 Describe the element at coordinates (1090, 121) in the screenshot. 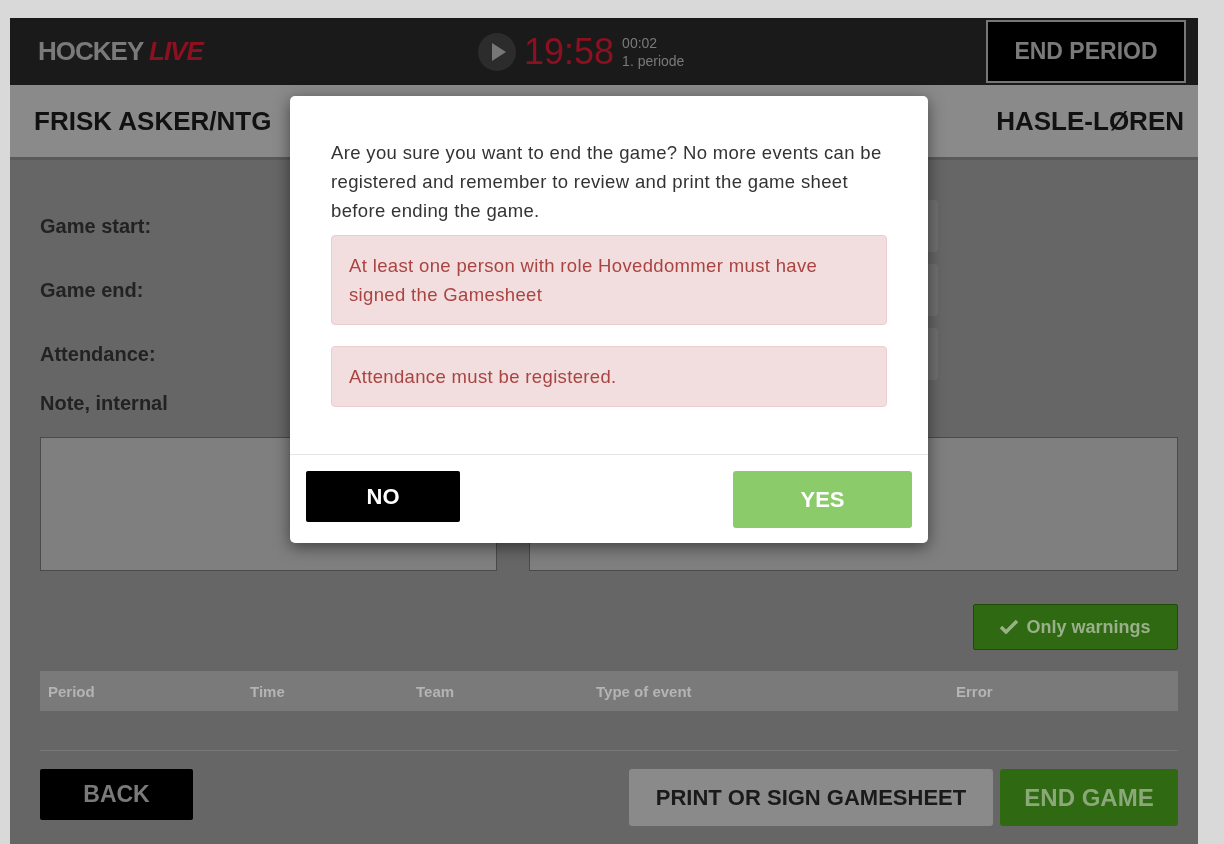

I see `away-team: HASLE-LØREN` at that location.